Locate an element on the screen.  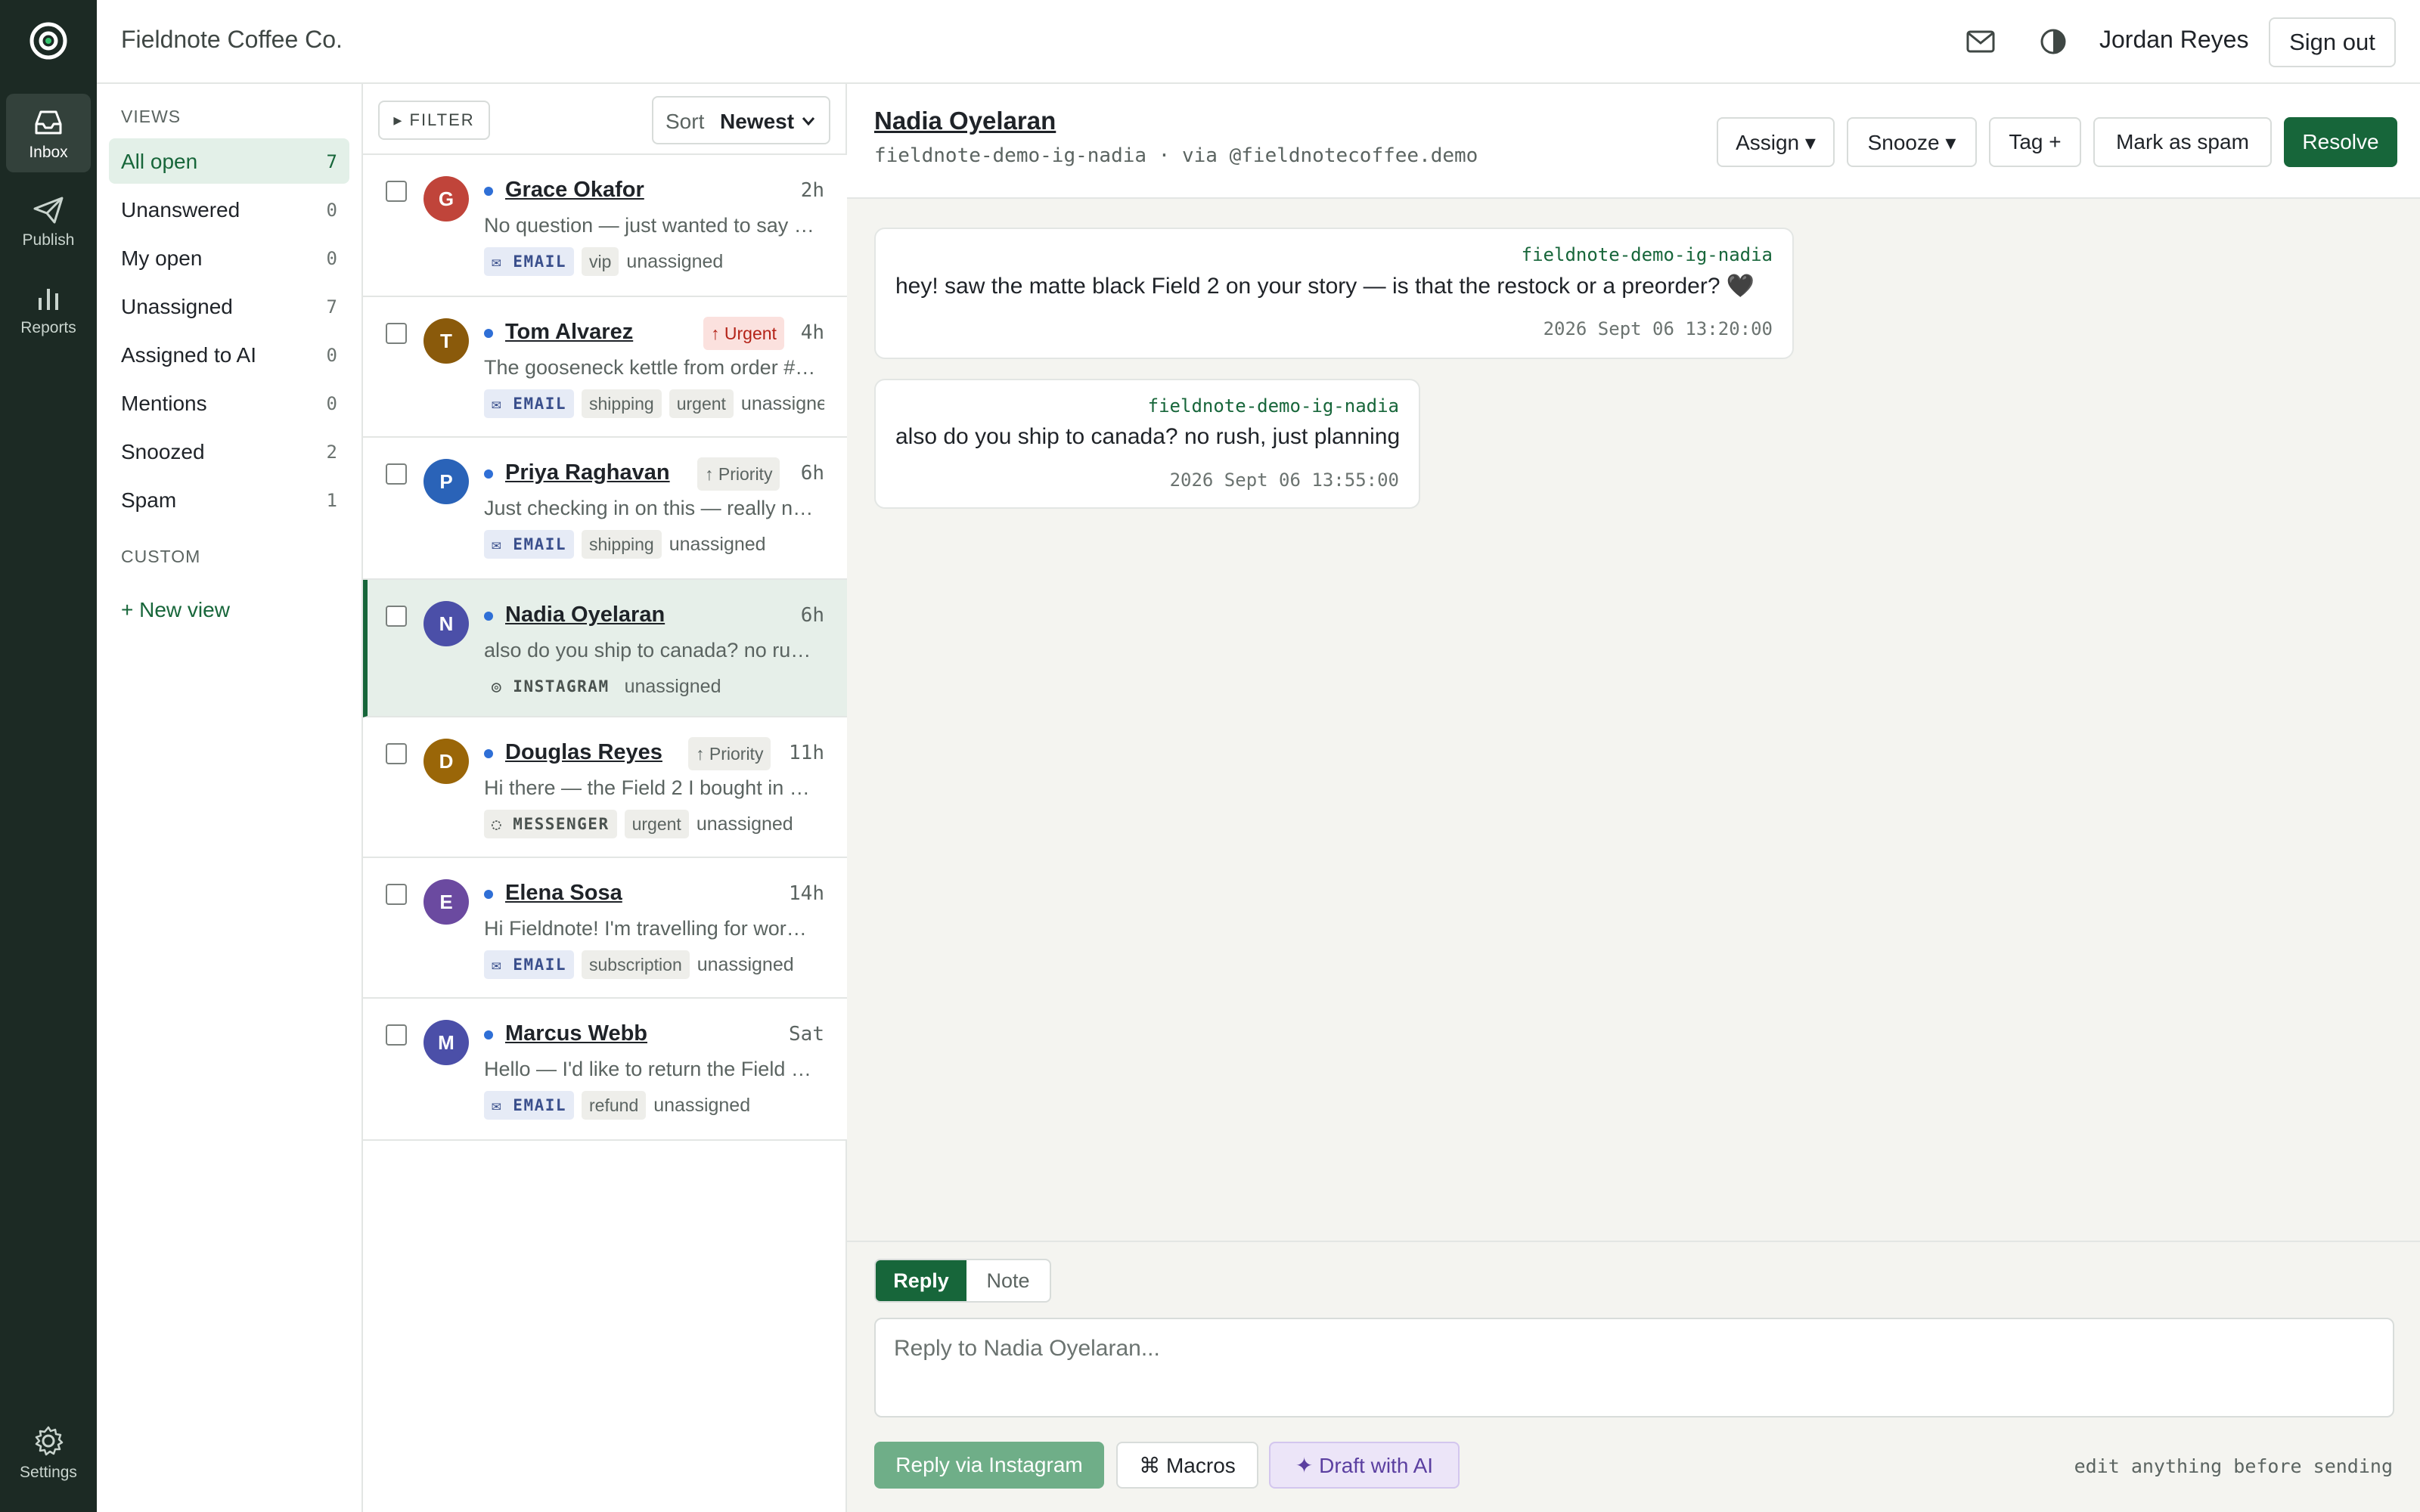
rail-item-publish: Publish is located at coordinates (48, 221).